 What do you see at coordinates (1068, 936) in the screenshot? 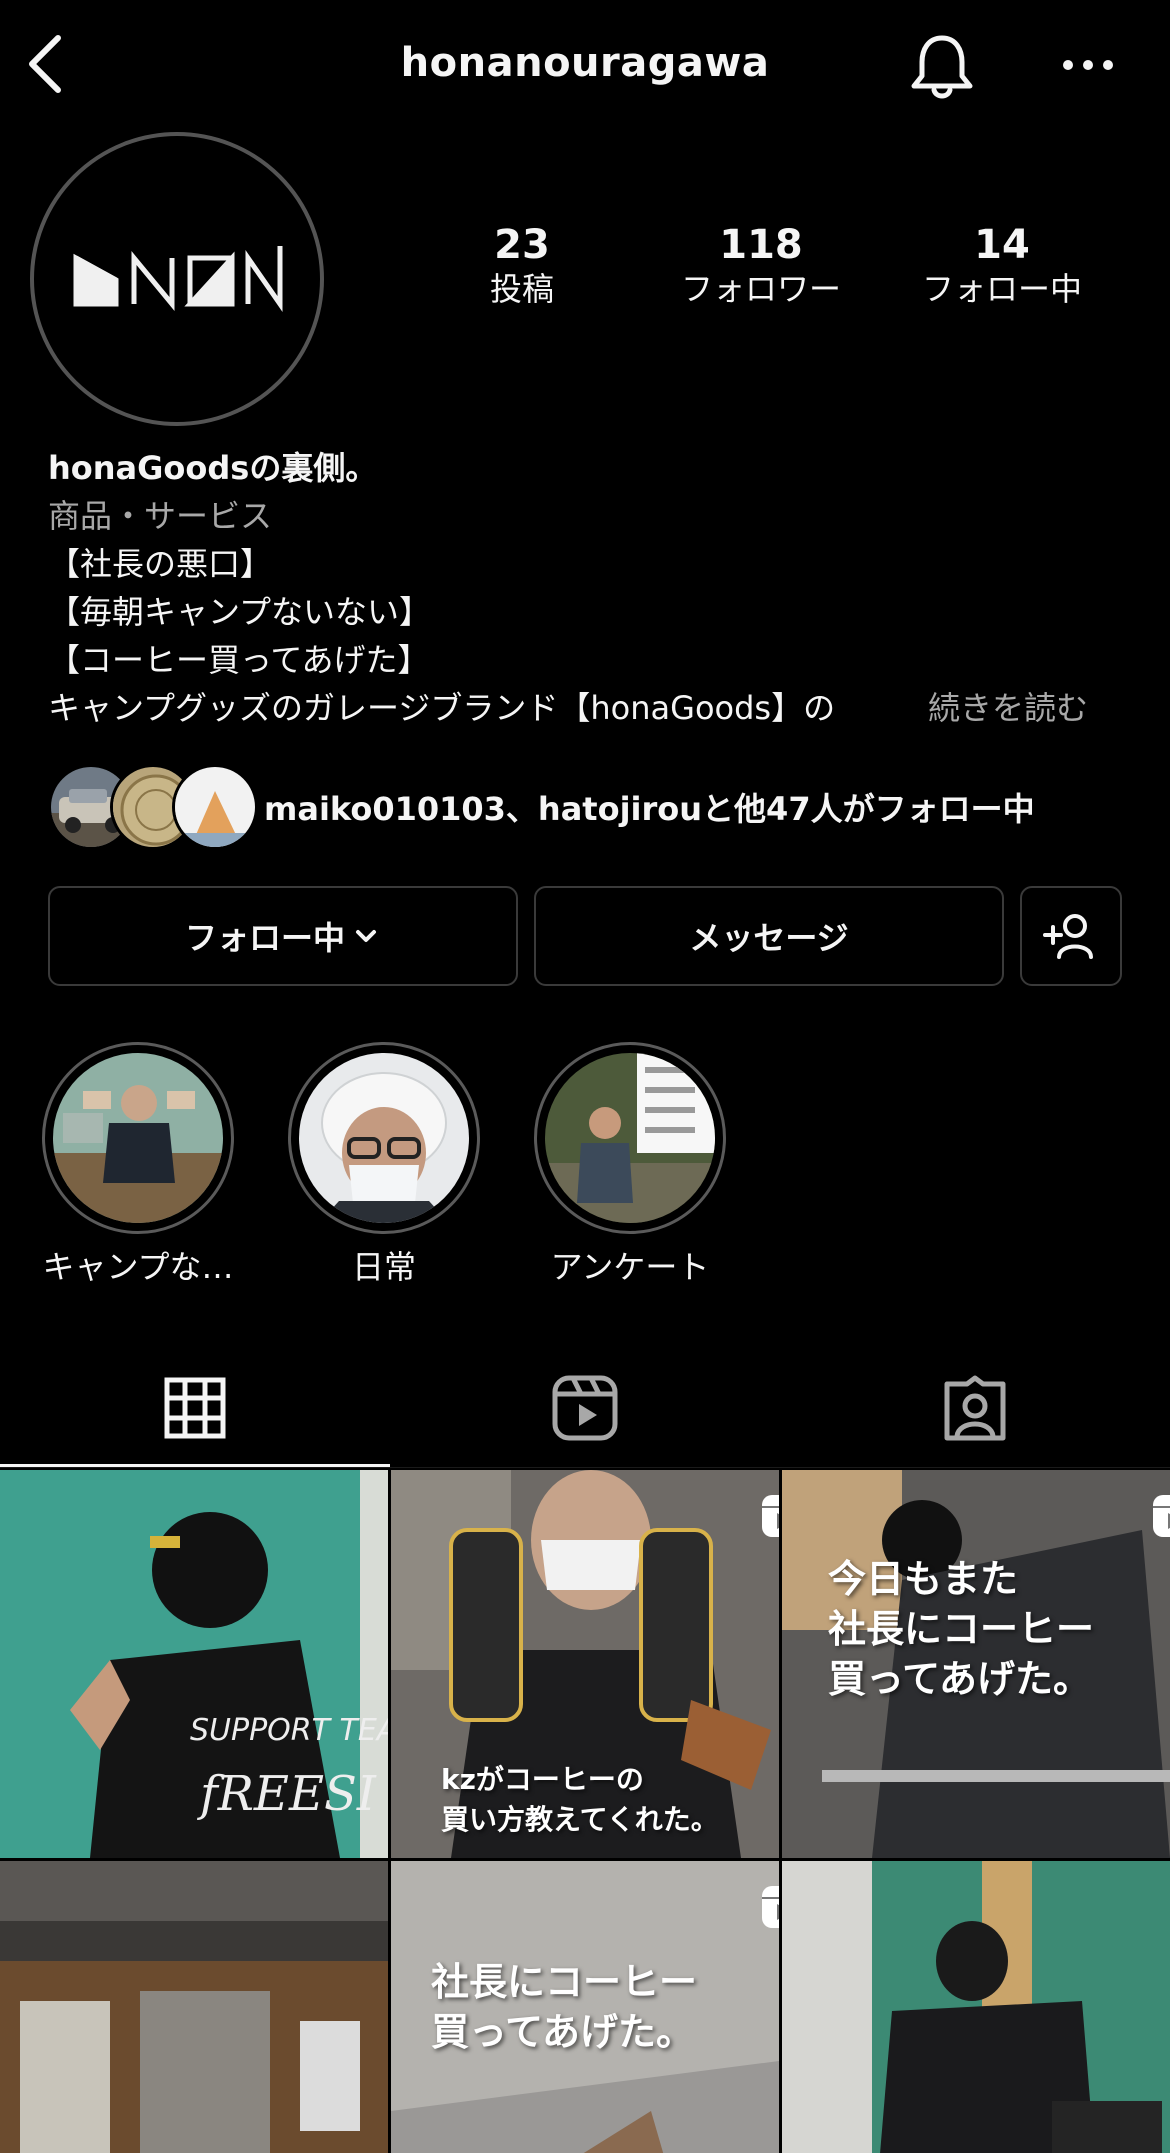
I see `add-person-icon` at bounding box center [1068, 936].